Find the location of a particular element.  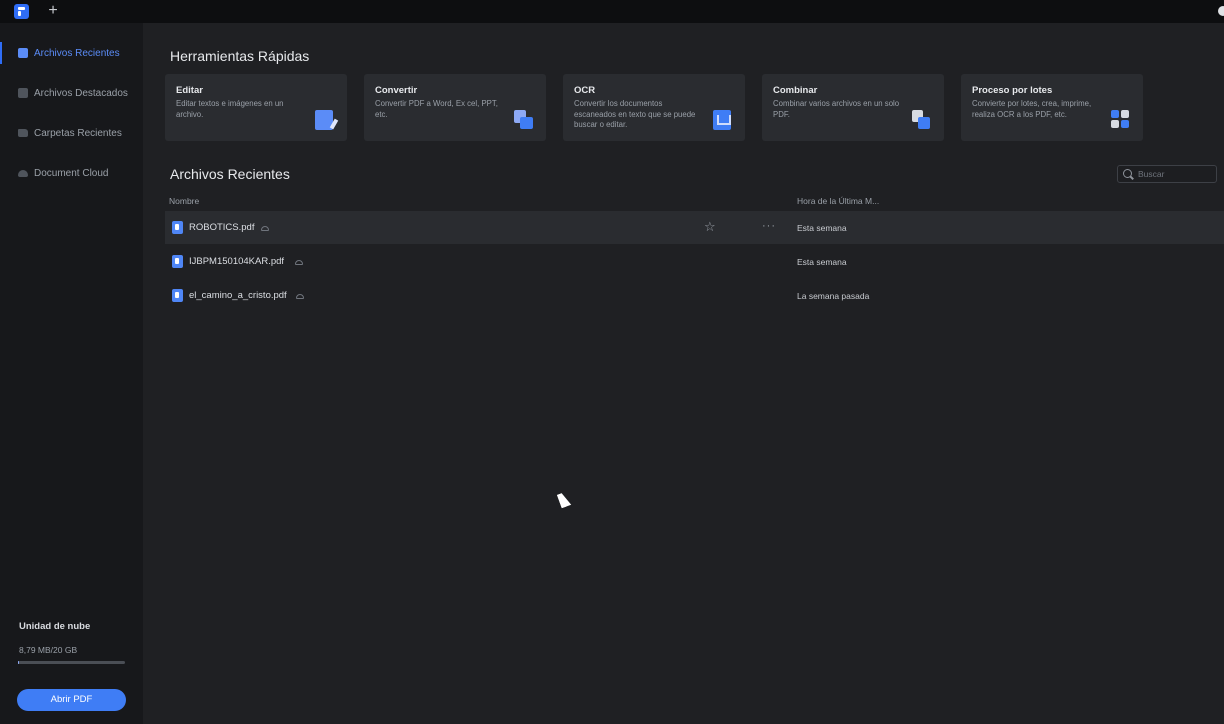

cloud-icon is located at coordinates (23, 173).